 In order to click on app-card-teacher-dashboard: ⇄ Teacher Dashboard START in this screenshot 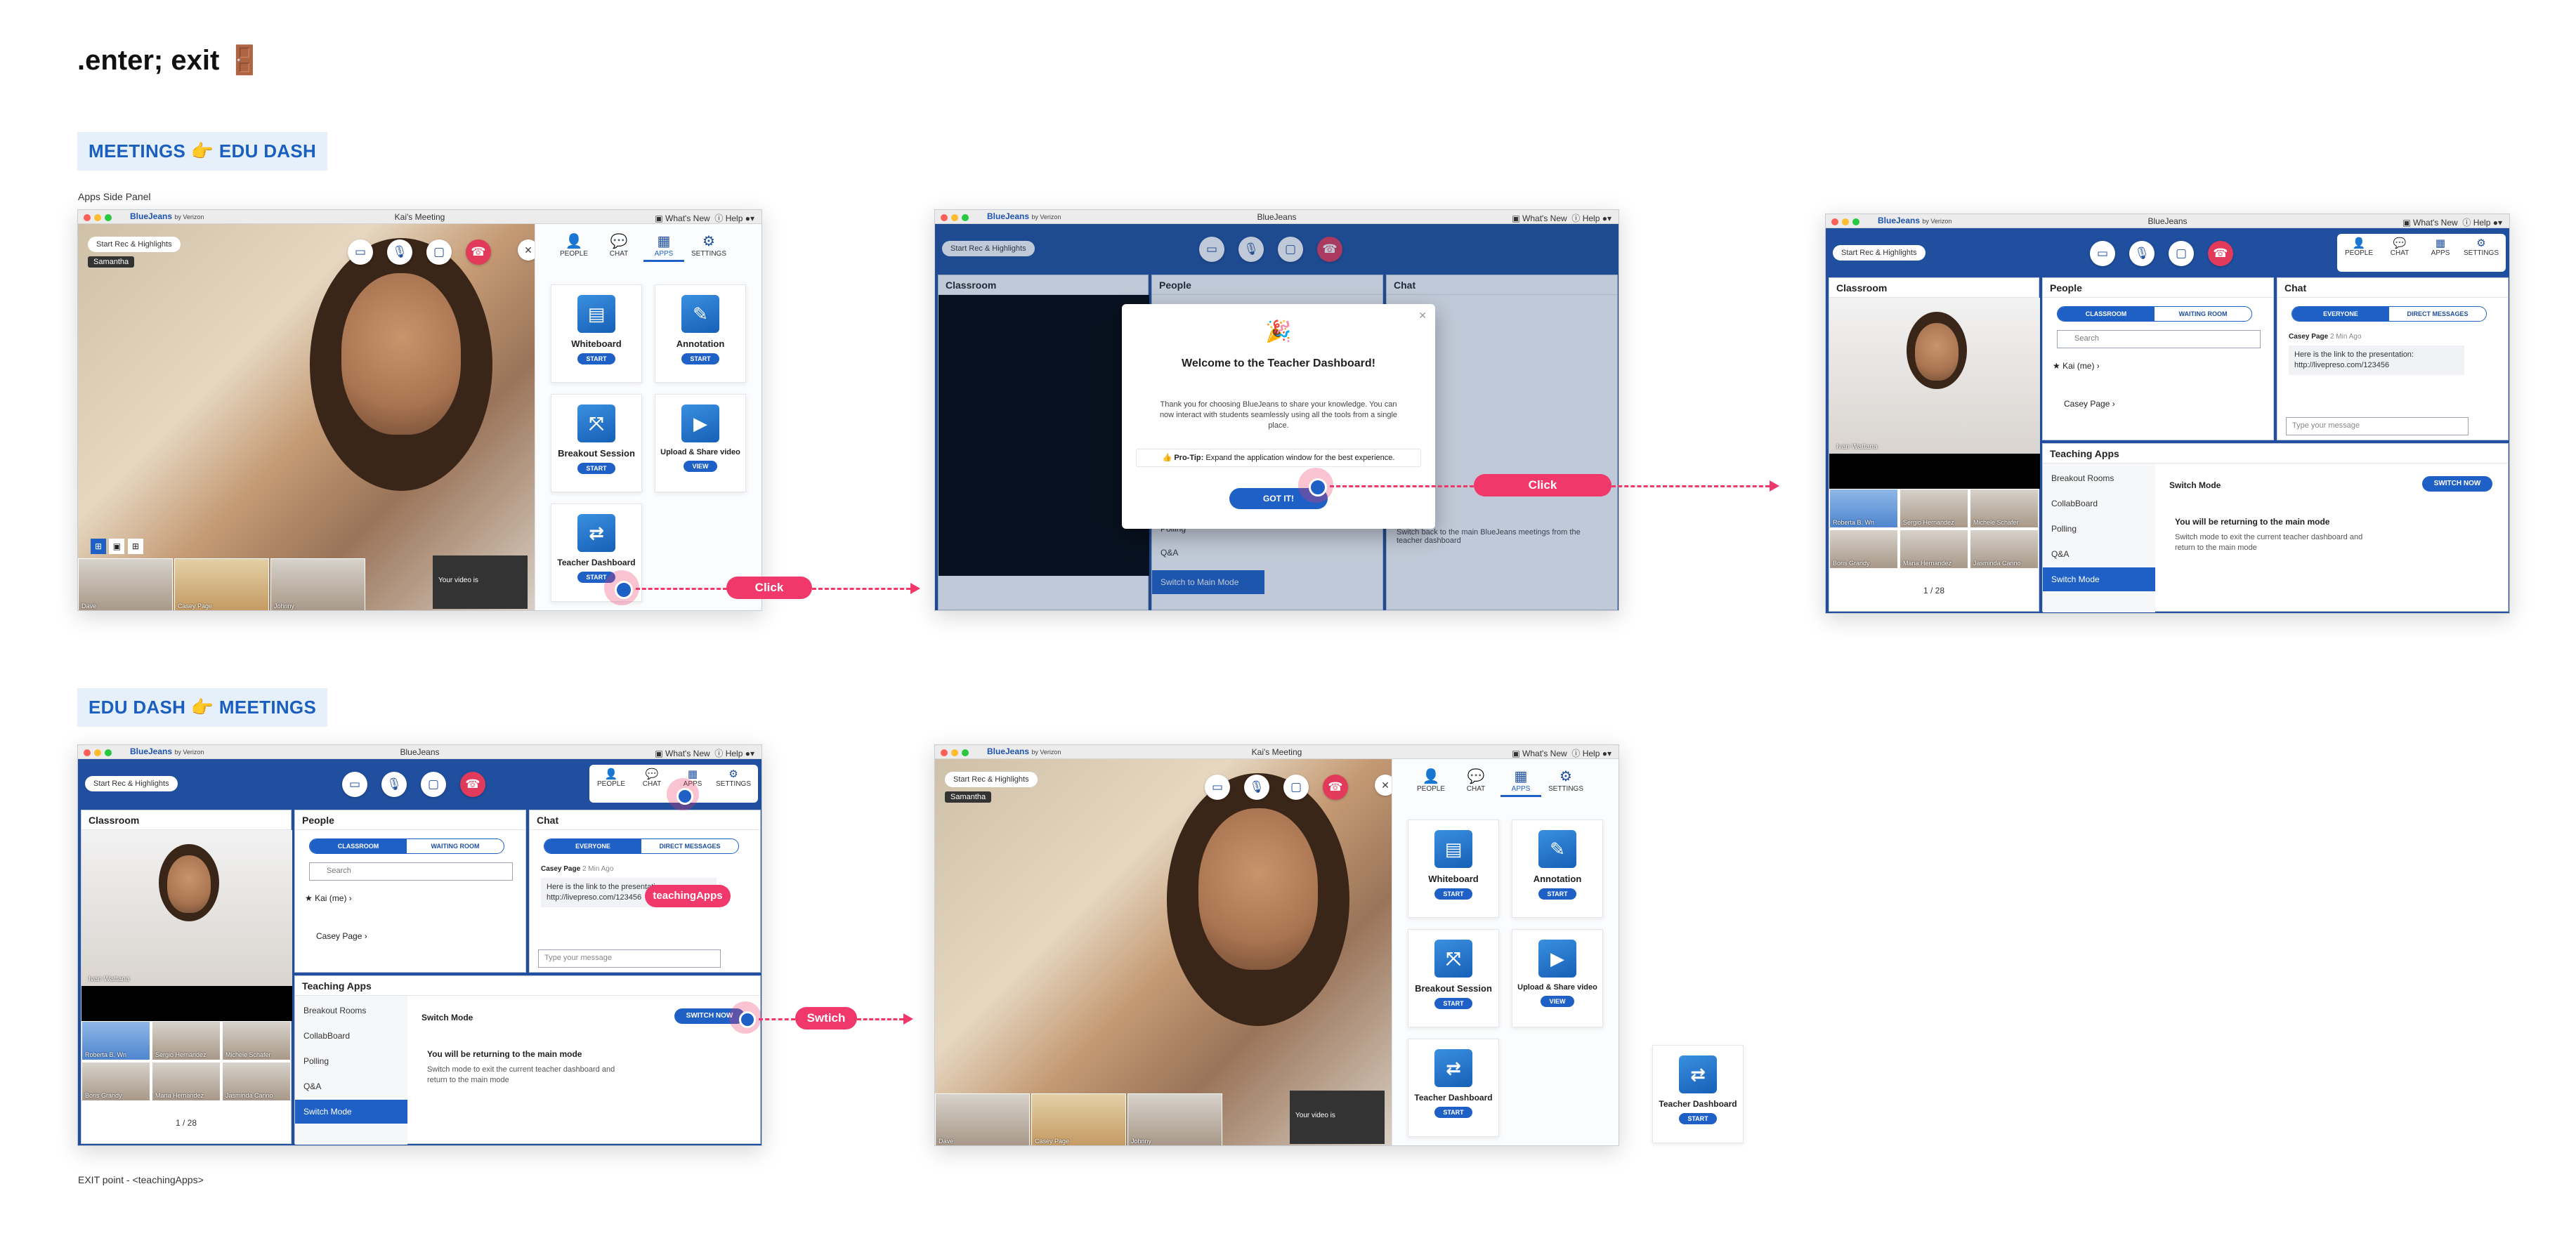, I will do `click(1454, 1088)`.